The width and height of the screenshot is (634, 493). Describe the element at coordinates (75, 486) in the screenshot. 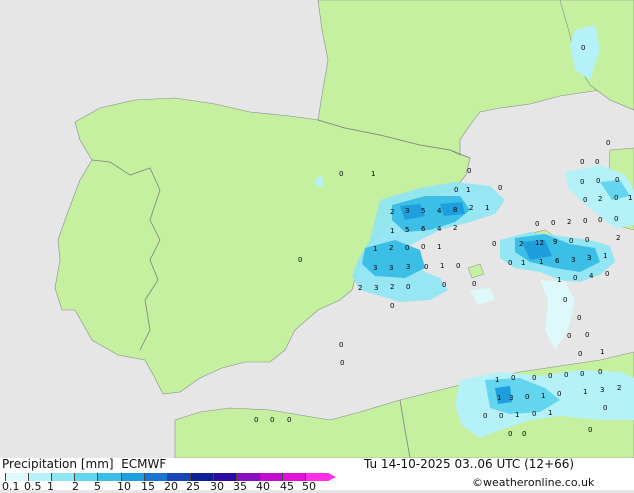

I see `legend-tick-label: 2` at that location.